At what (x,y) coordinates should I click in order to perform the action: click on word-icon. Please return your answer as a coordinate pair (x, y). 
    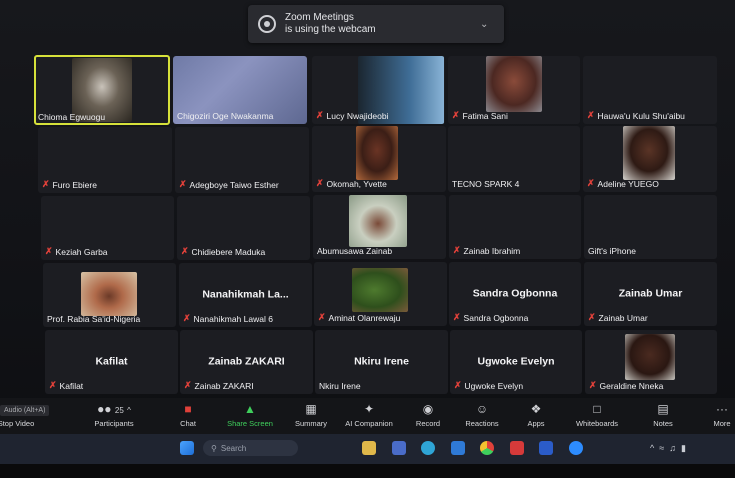
    Looking at the image, I should click on (546, 448).